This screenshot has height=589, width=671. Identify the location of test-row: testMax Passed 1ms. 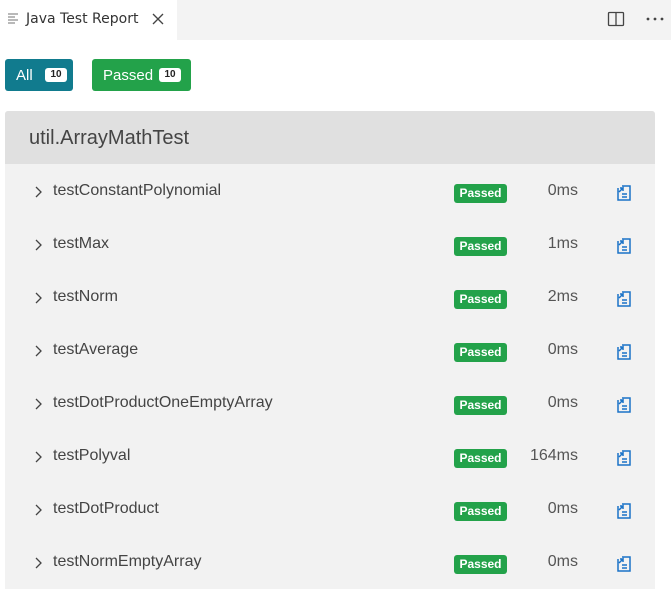
(330, 243).